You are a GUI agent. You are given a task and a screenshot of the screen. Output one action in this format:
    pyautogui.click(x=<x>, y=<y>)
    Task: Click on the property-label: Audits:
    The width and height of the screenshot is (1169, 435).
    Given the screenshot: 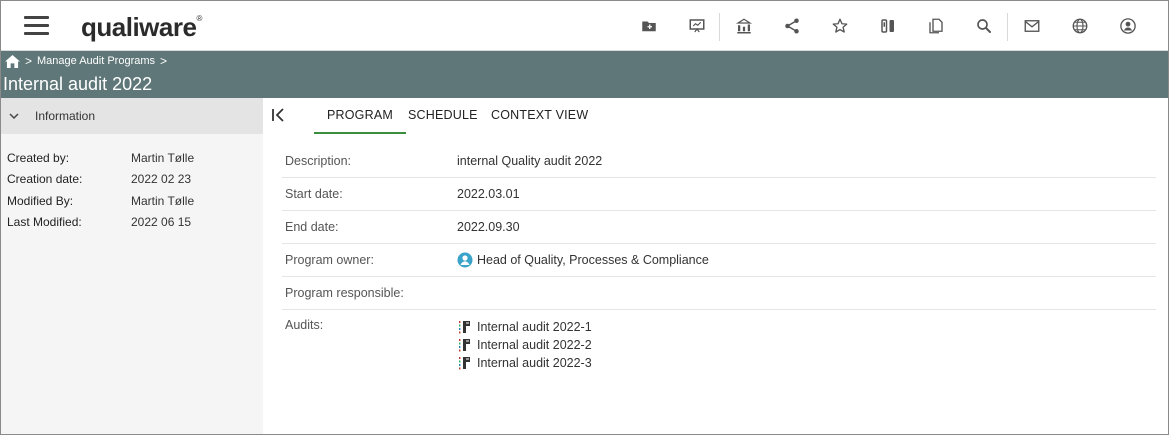 What is the action you would take?
    pyautogui.click(x=304, y=325)
    